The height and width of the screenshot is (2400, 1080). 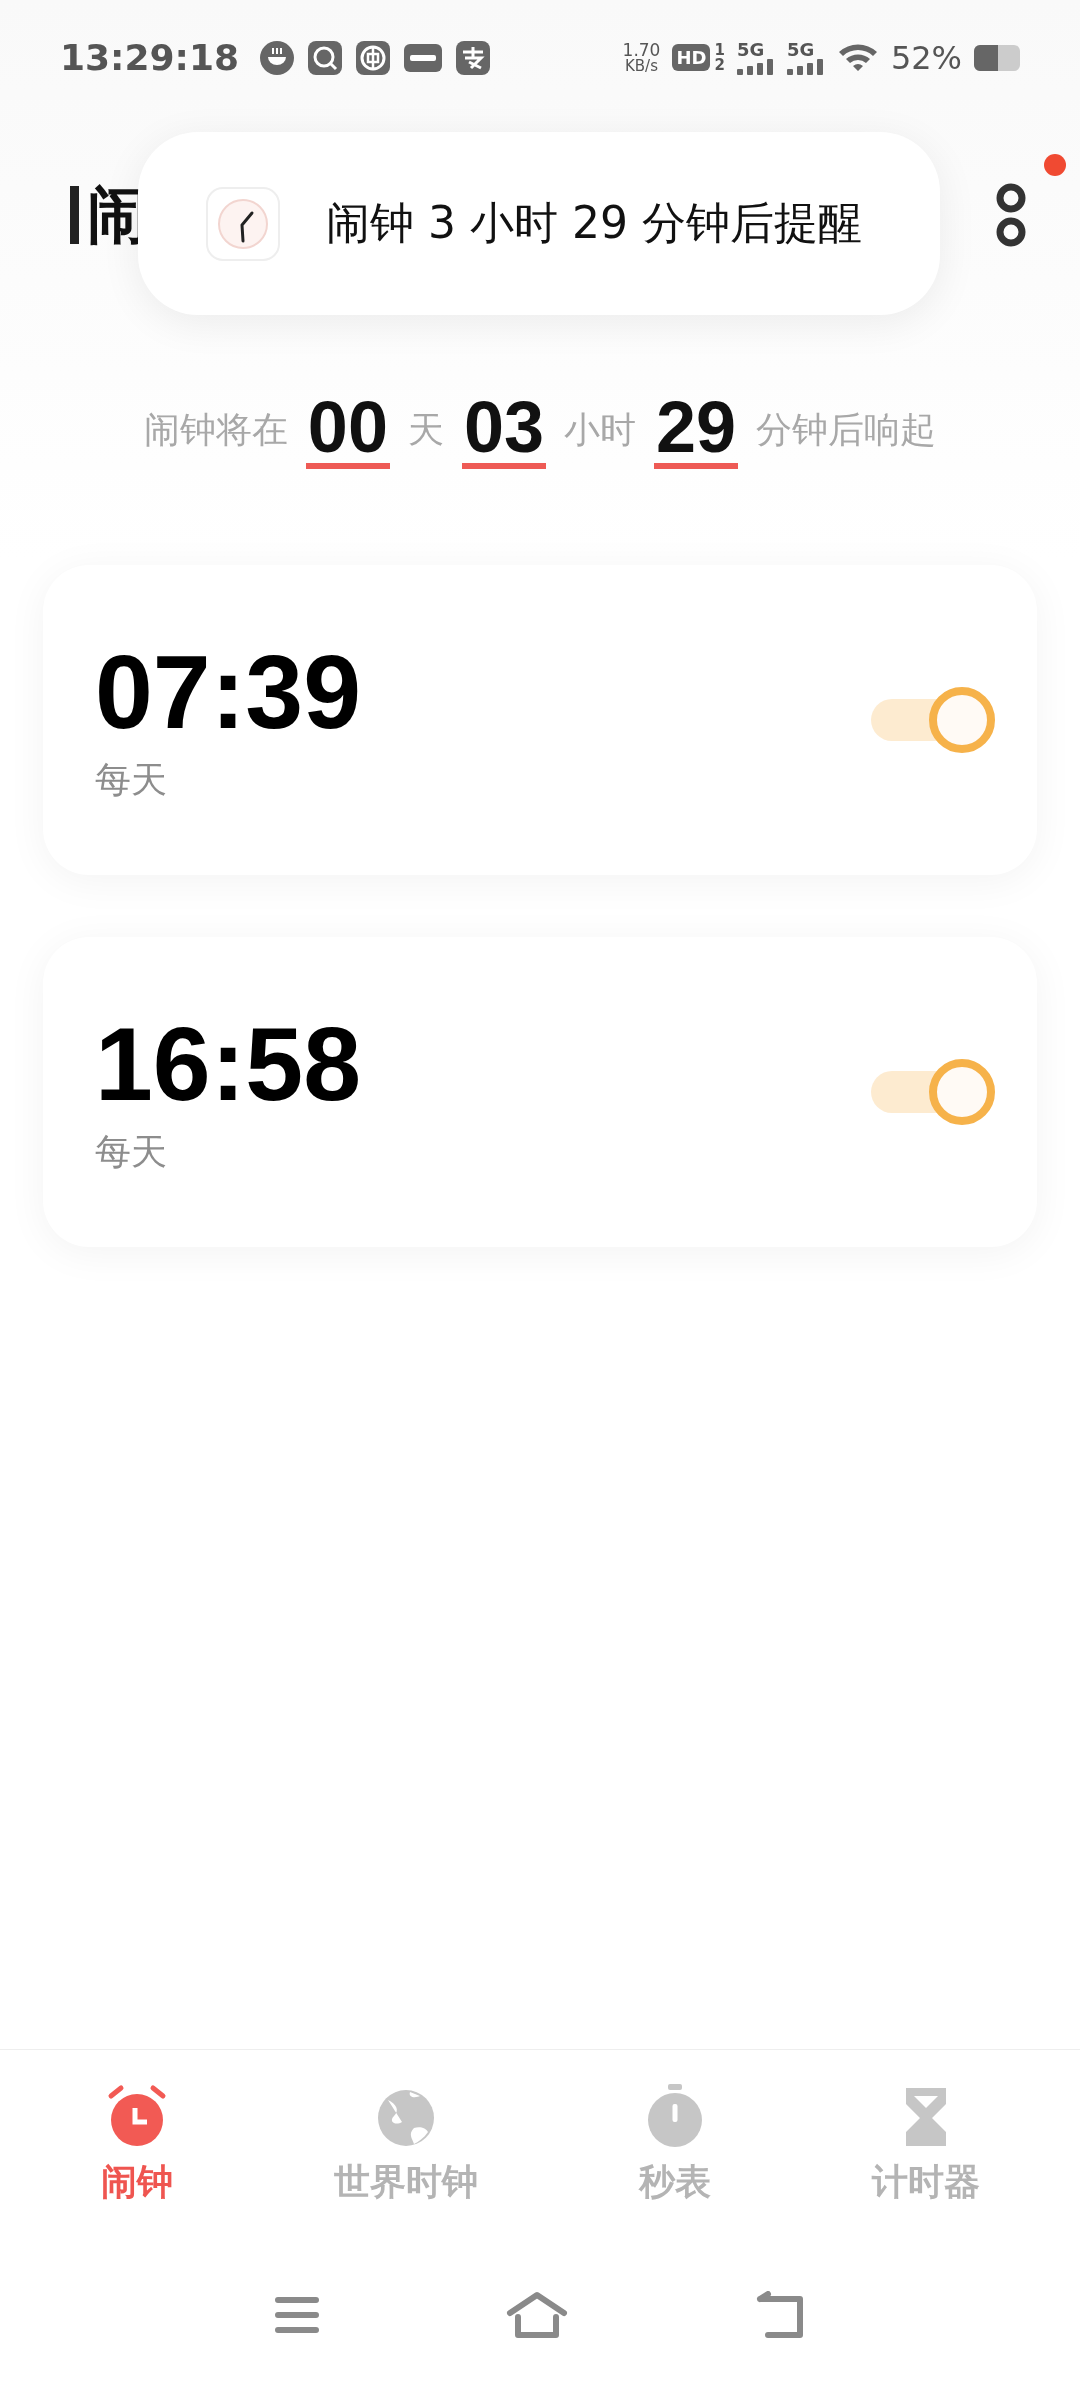 What do you see at coordinates (594, 223) in the screenshot?
I see `toast-message: 闹钟 3 小时 29 分钟后提醒` at bounding box center [594, 223].